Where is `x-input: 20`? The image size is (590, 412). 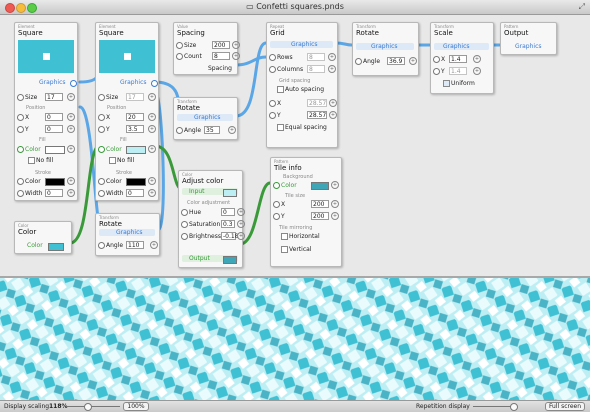
x-input: 20 is located at coordinates (135, 117).